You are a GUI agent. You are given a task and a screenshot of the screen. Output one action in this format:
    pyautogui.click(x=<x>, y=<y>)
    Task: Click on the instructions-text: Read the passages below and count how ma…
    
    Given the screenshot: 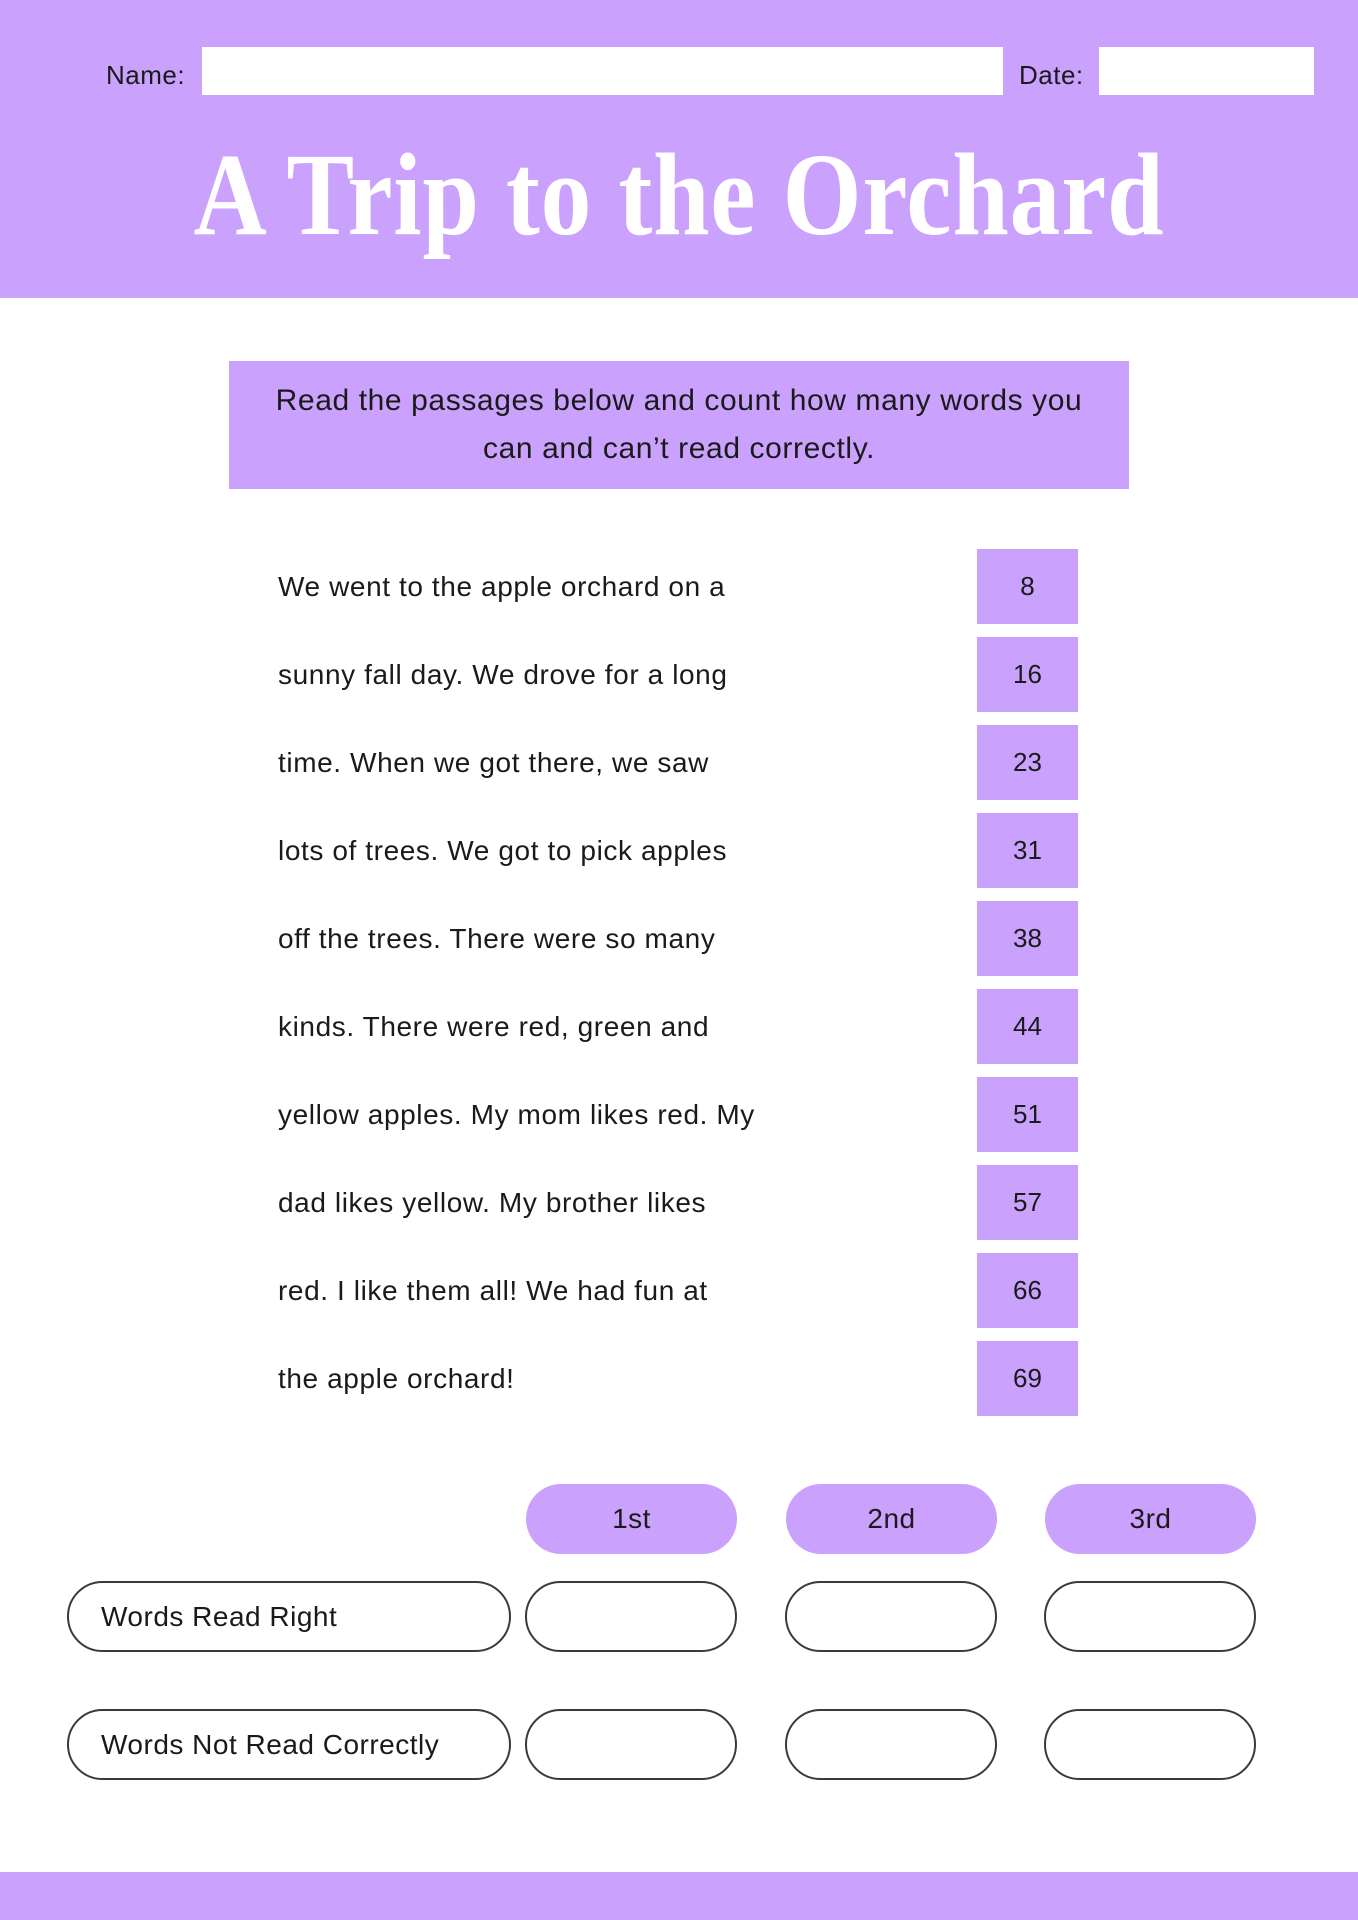 What is the action you would take?
    pyautogui.click(x=679, y=424)
    